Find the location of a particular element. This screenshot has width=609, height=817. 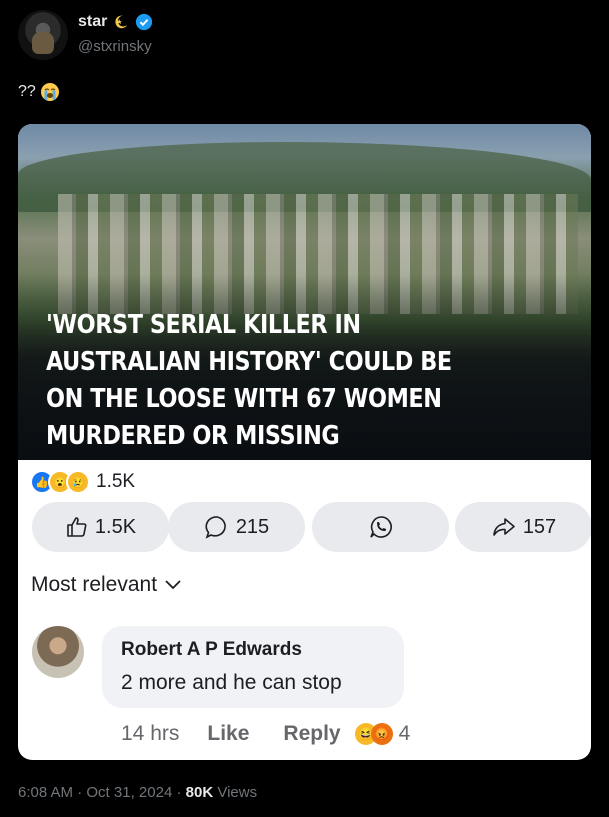

sad-reaction-icon: 😢 is located at coordinates (78, 482).